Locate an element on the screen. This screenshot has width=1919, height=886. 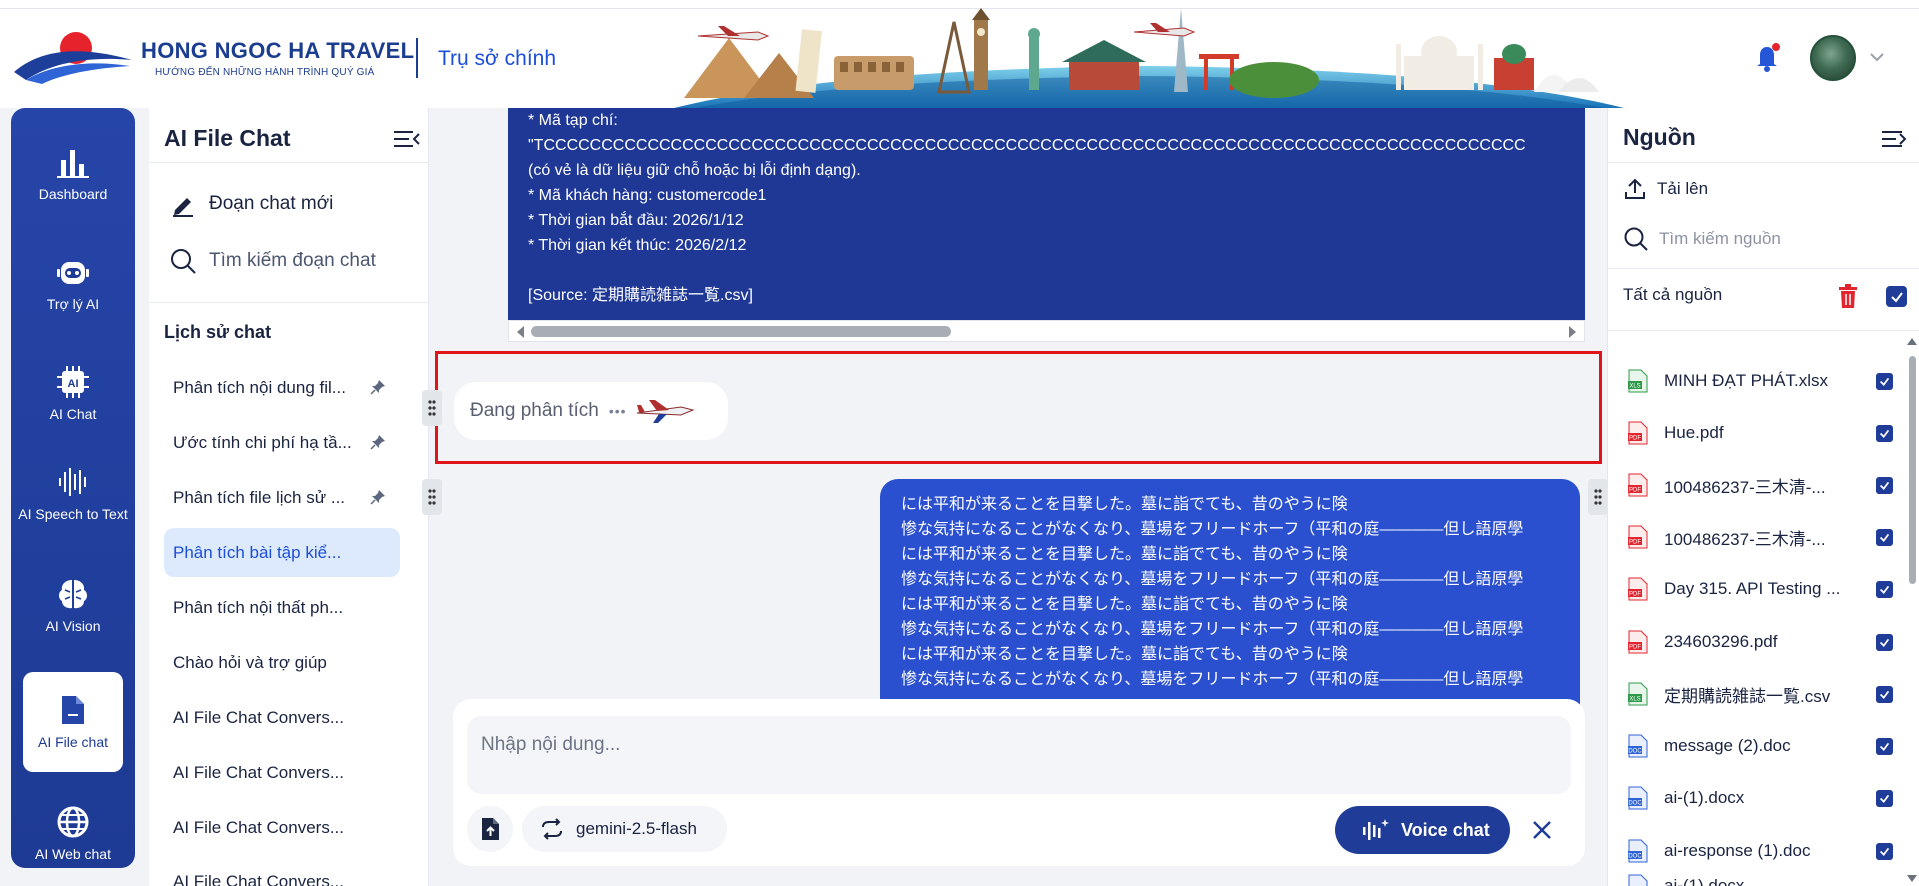
message-input-box is located at coordinates (1019, 755).